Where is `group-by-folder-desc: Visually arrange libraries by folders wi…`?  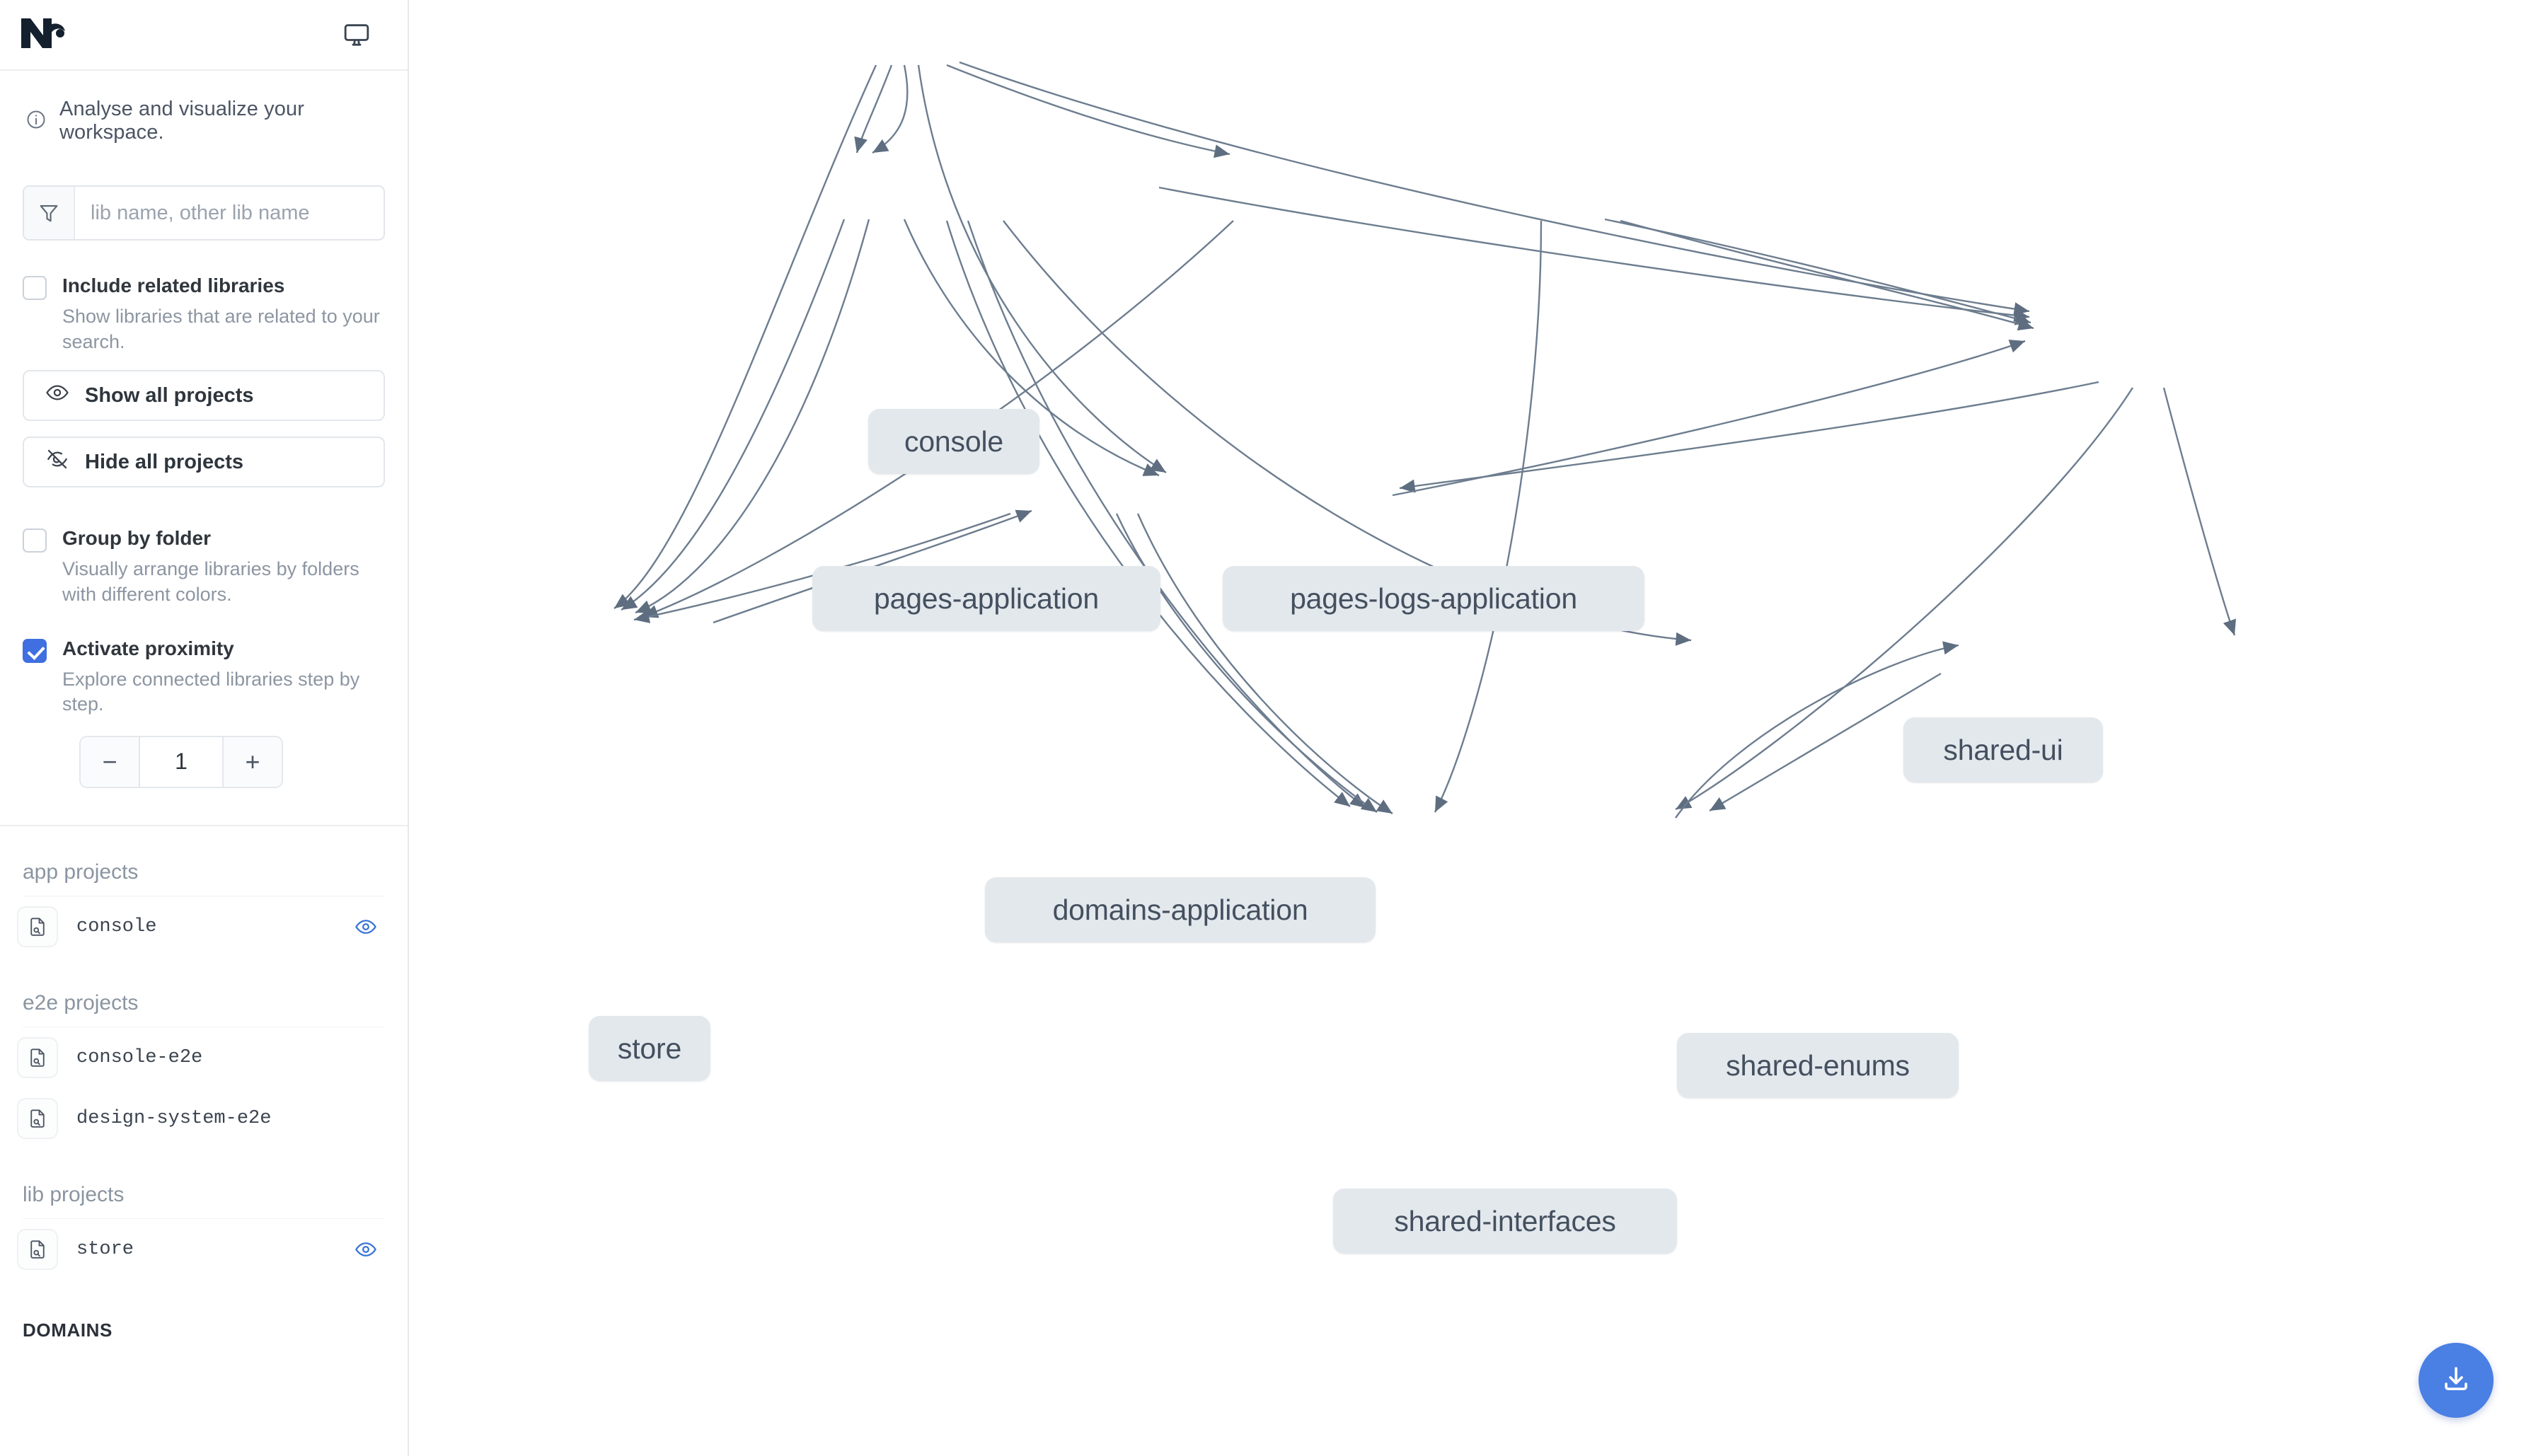
group-by-folder-desc: Visually arrange libraries by folders wi… is located at coordinates (210, 581).